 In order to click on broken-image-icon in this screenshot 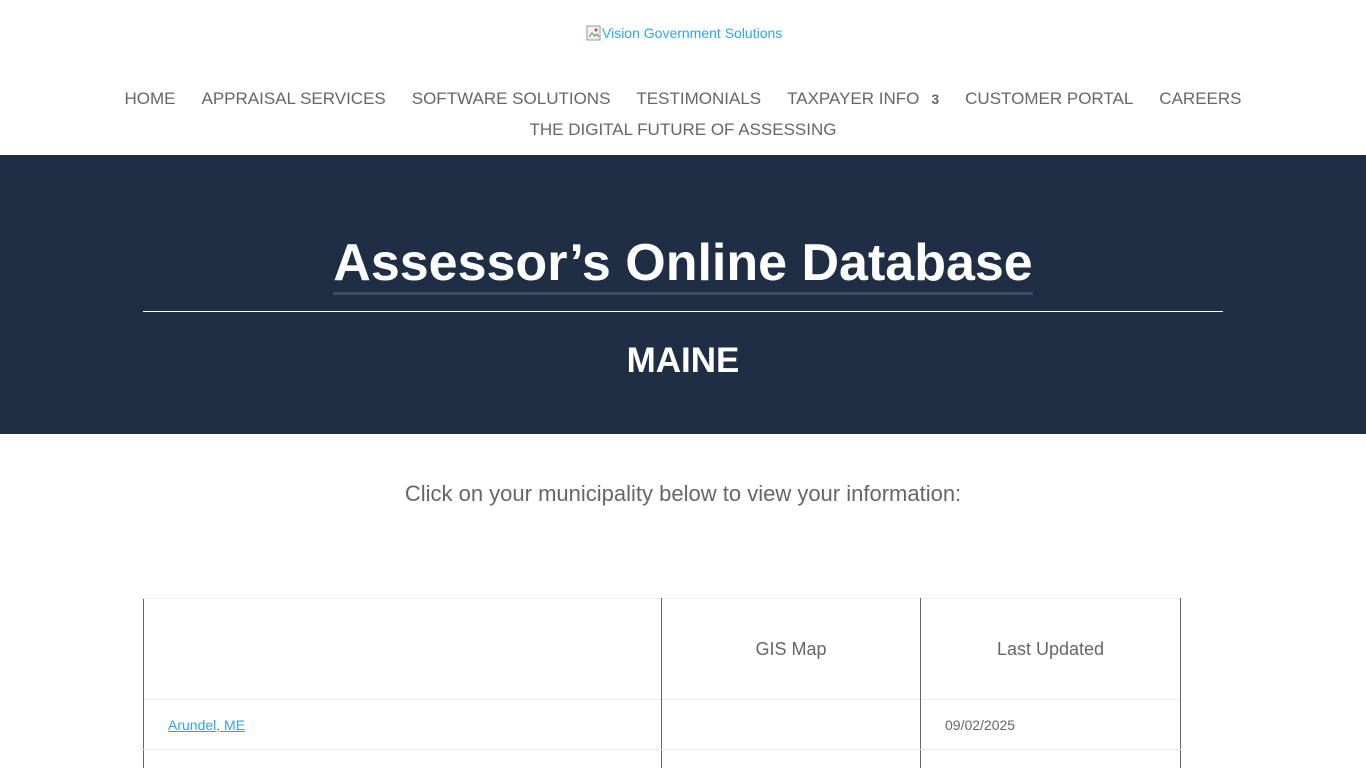, I will do `click(593, 33)`.